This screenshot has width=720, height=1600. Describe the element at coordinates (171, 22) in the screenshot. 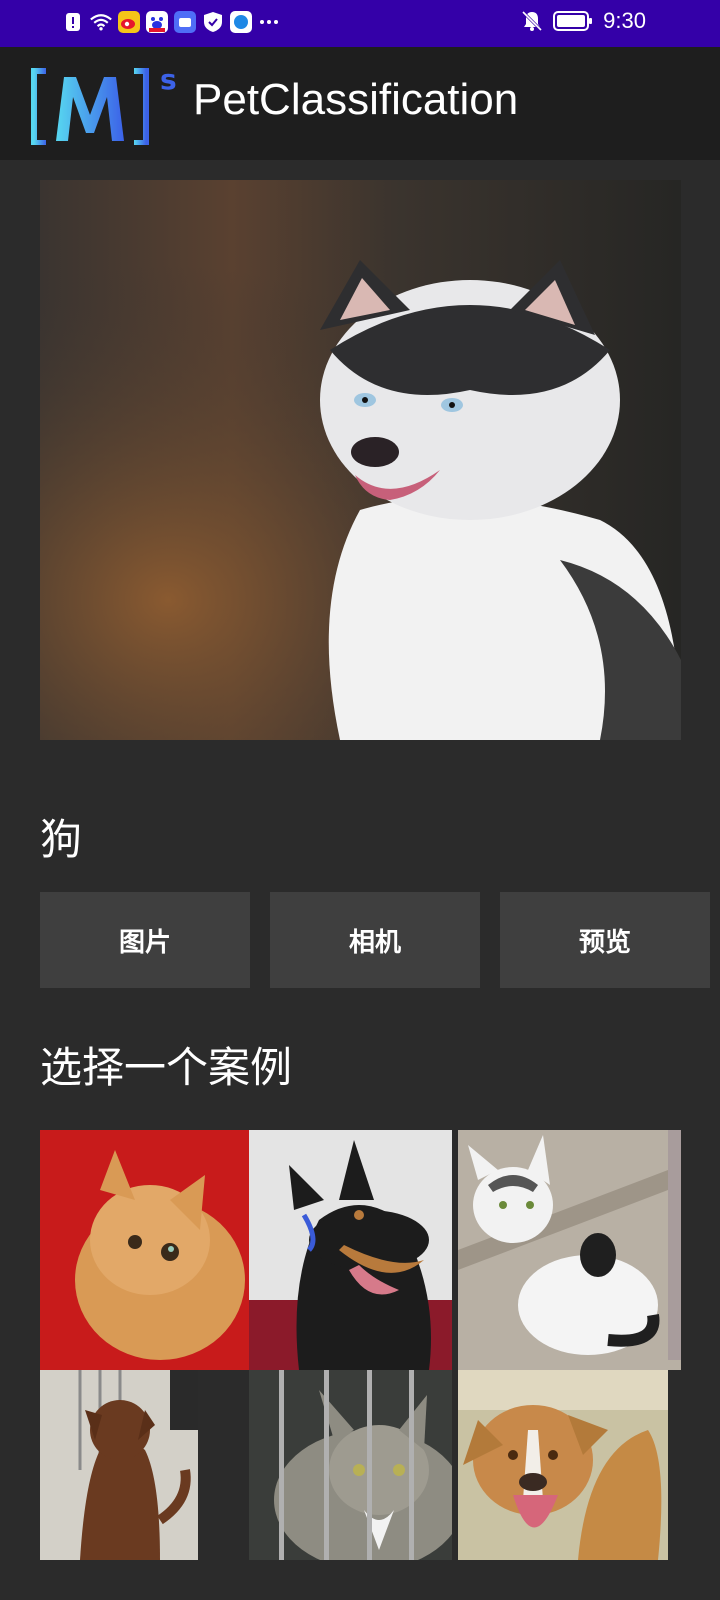

I see `status-left-icons` at that location.